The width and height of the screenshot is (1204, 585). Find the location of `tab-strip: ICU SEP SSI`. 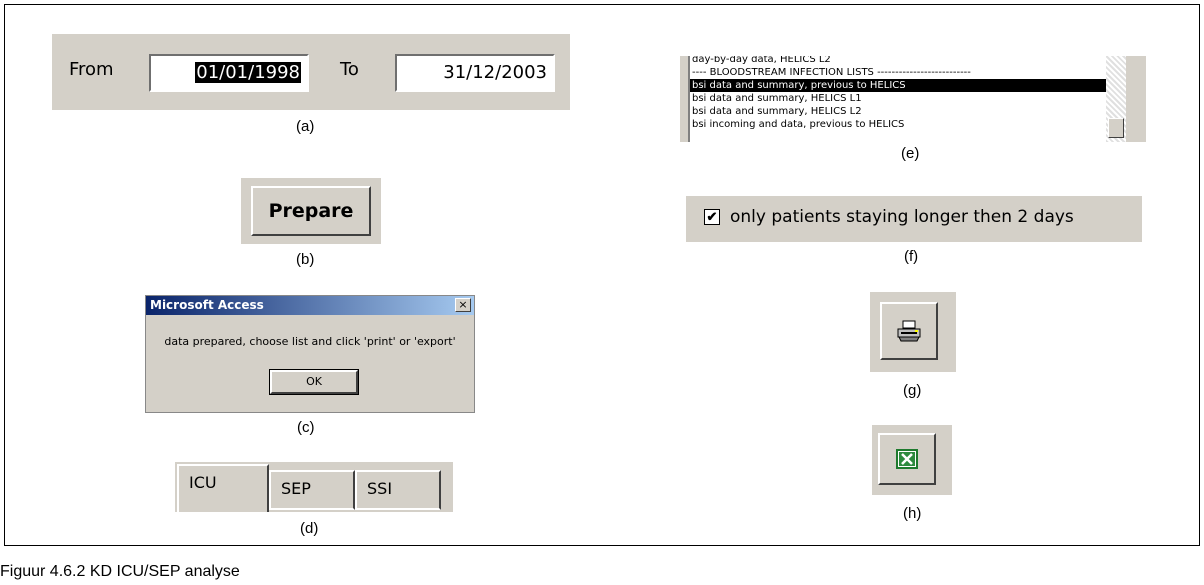

tab-strip: ICU SEP SSI is located at coordinates (314, 487).